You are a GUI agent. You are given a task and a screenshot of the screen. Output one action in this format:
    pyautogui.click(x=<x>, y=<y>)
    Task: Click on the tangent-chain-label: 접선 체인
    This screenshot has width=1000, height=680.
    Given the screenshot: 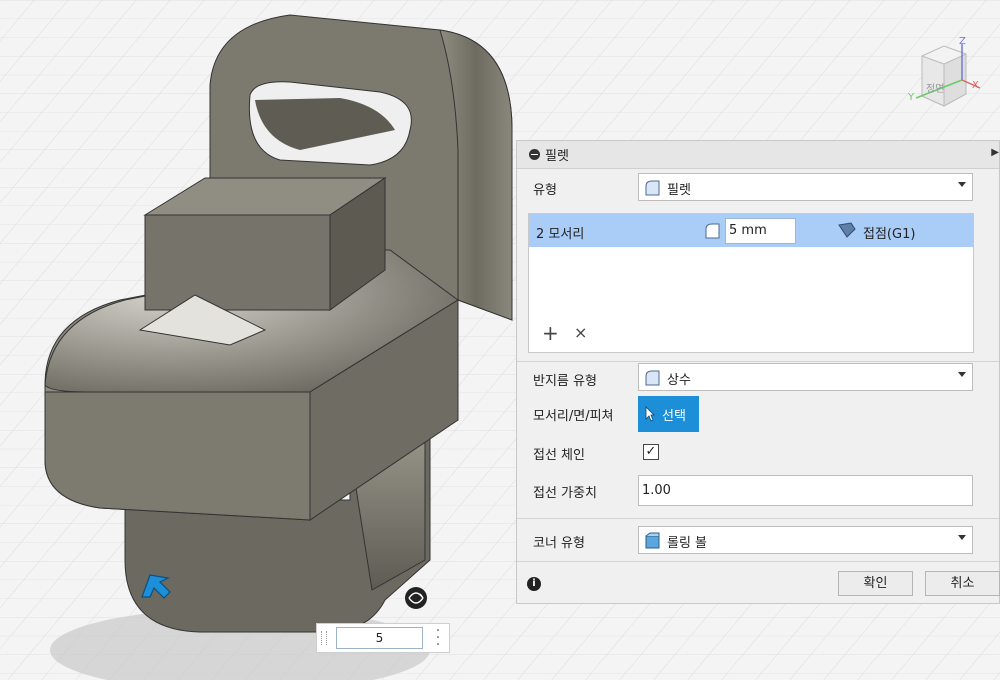 What is the action you would take?
    pyautogui.click(x=559, y=455)
    